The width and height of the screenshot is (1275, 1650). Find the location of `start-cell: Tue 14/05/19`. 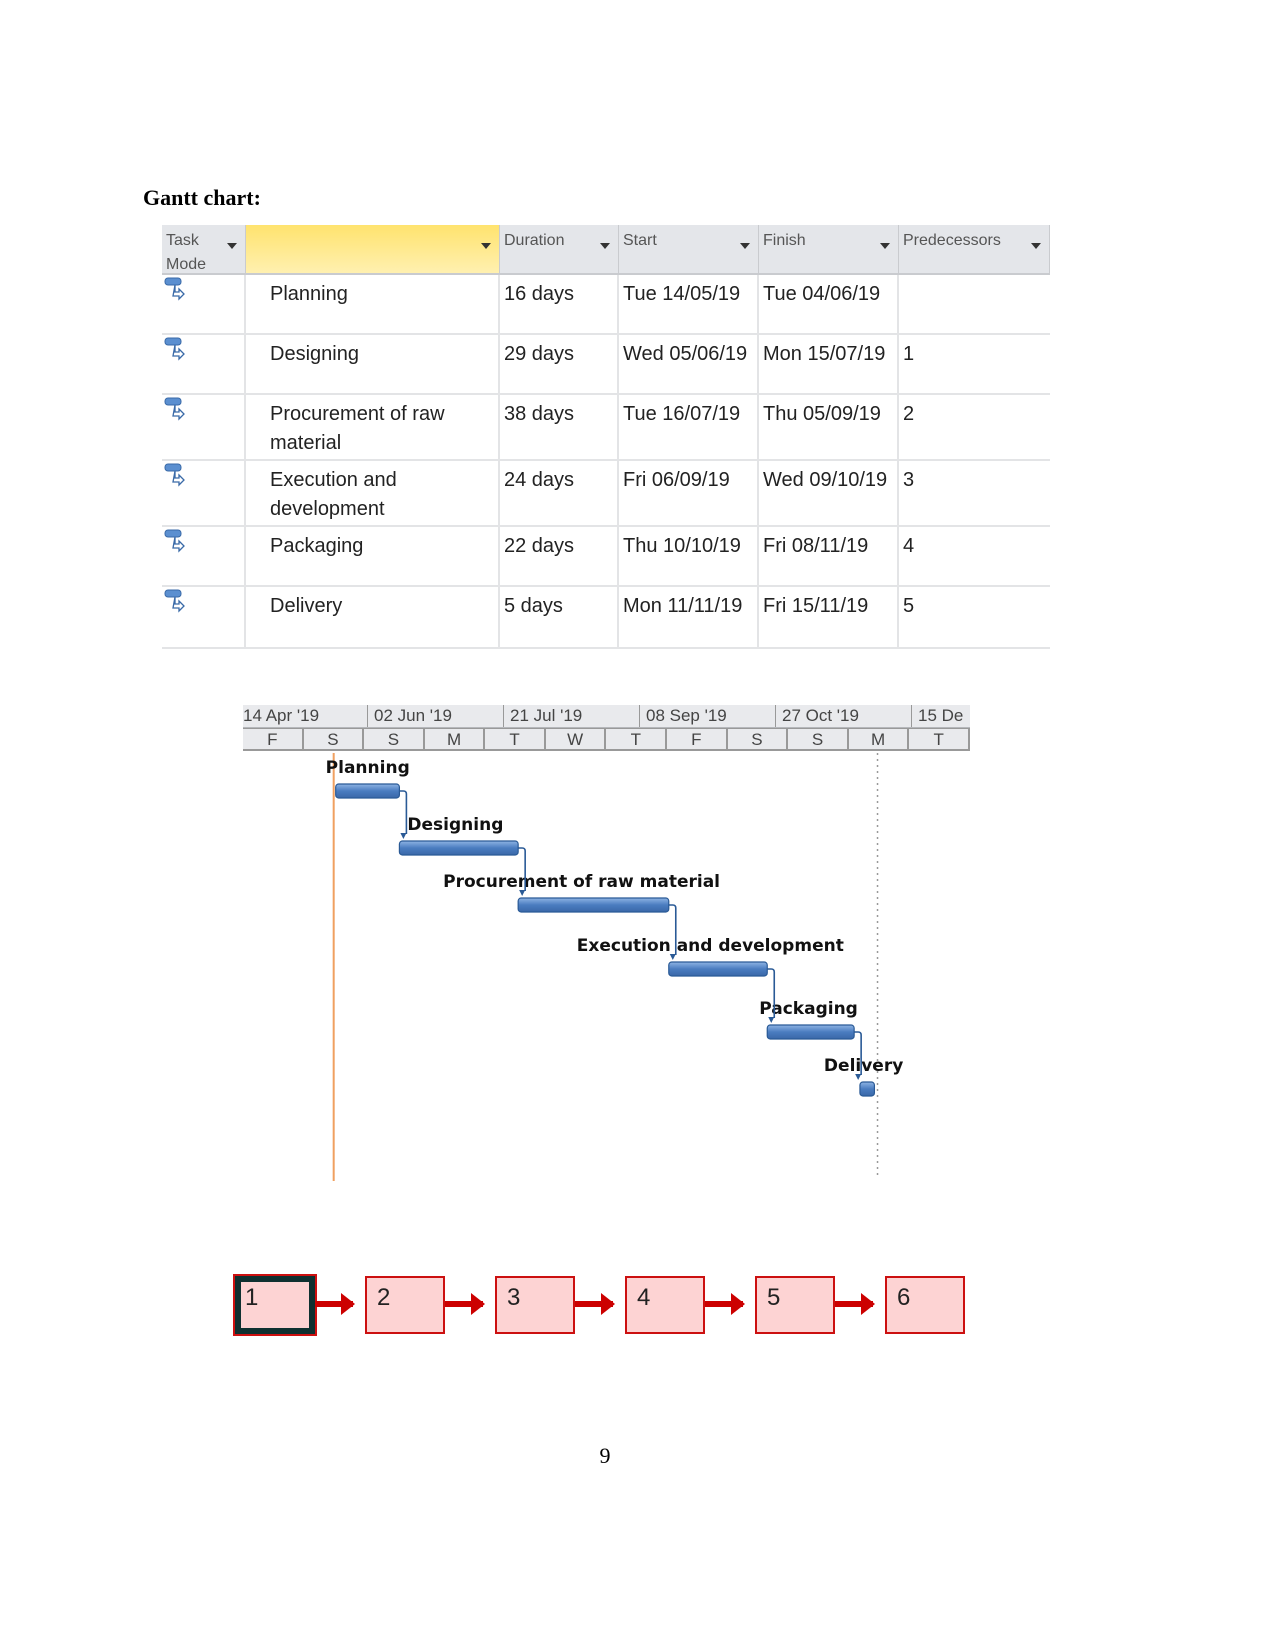

start-cell: Tue 14/05/19 is located at coordinates (689, 304).